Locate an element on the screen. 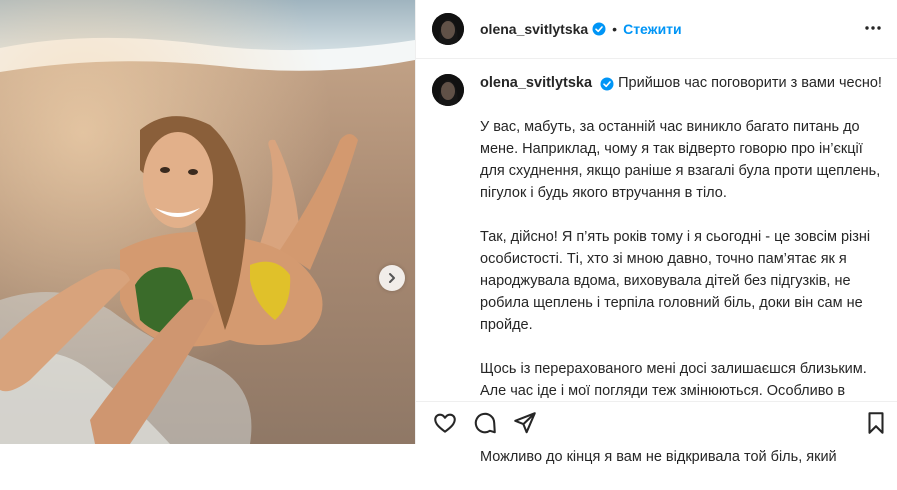 This screenshot has width=897, height=490. caption-first-line: Прийшов час поговорити з вами чесно! is located at coordinates (750, 83).